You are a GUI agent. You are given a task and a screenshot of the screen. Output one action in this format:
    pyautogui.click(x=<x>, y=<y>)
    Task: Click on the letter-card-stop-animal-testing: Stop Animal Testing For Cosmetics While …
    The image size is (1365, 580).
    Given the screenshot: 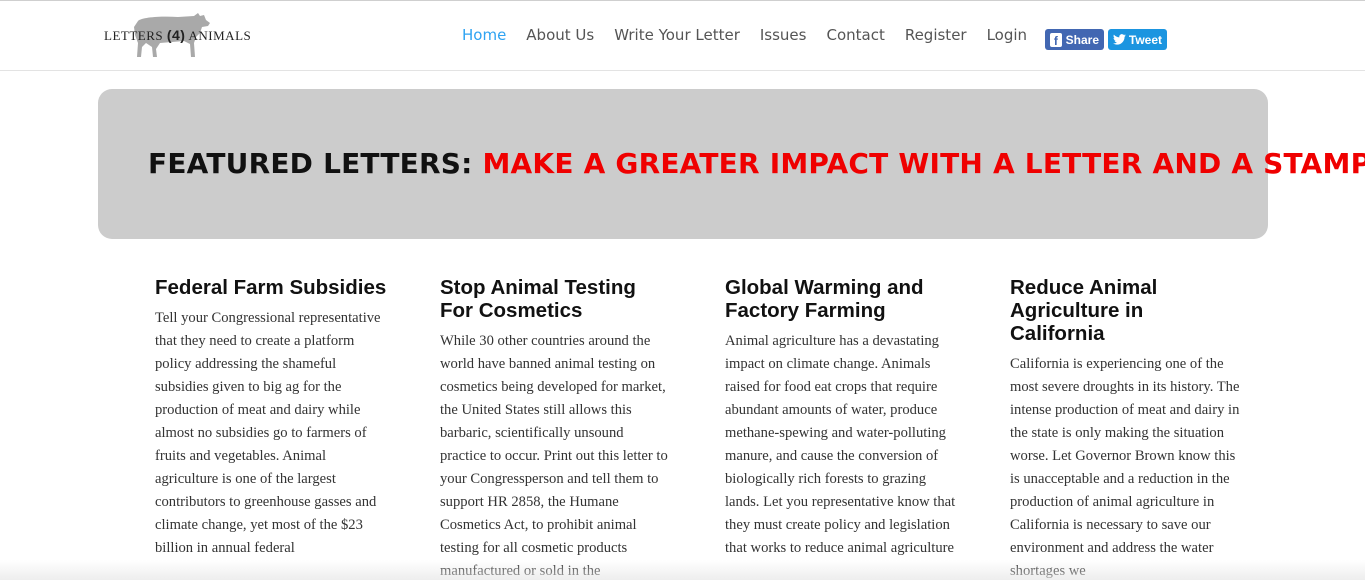 What is the action you would take?
    pyautogui.click(x=556, y=428)
    